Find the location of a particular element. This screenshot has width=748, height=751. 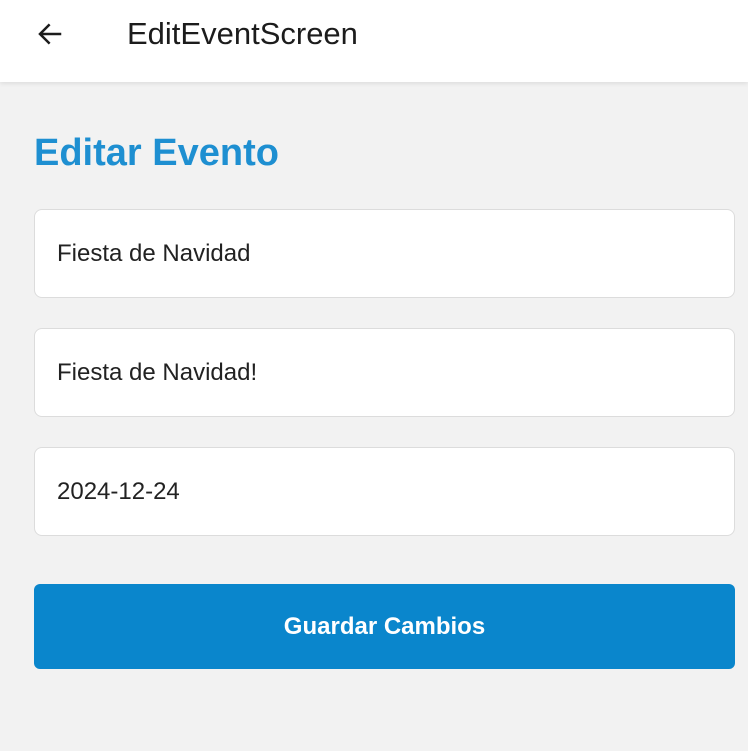

event-title-input is located at coordinates (384, 253).